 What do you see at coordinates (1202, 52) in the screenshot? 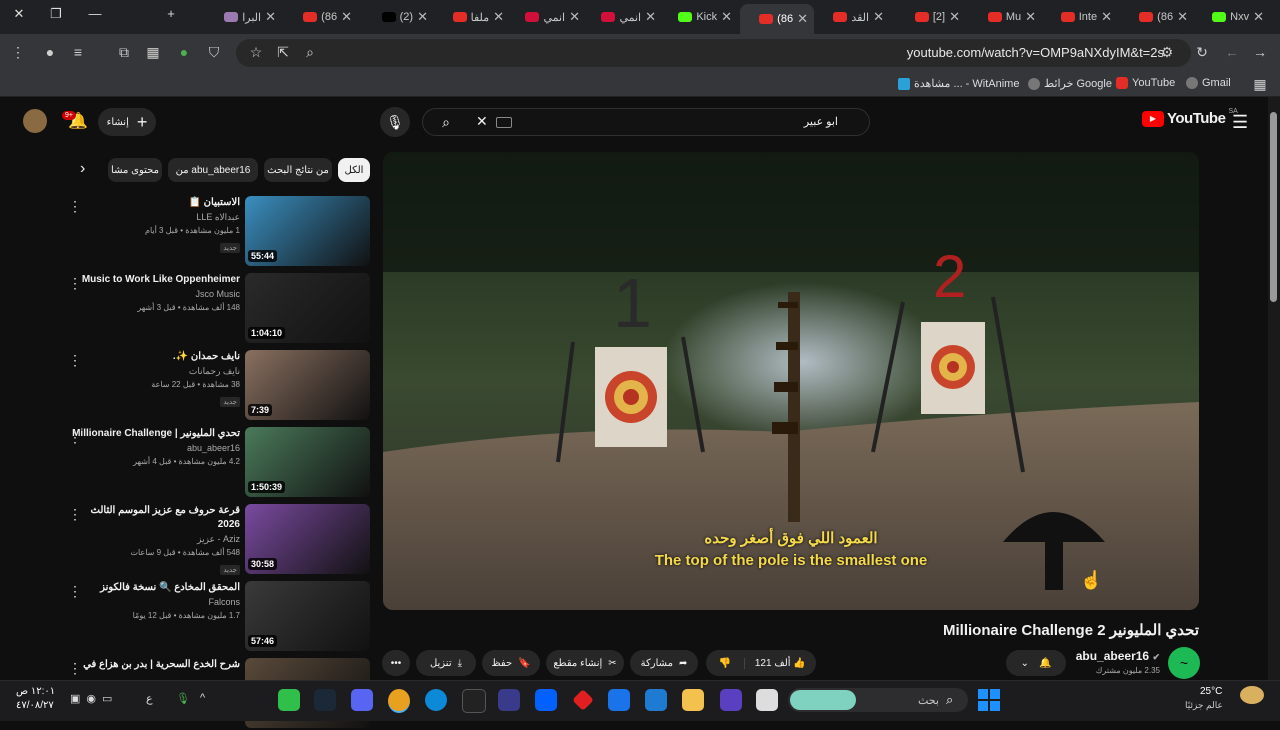
I see `reload-icon: ↻` at bounding box center [1202, 52].